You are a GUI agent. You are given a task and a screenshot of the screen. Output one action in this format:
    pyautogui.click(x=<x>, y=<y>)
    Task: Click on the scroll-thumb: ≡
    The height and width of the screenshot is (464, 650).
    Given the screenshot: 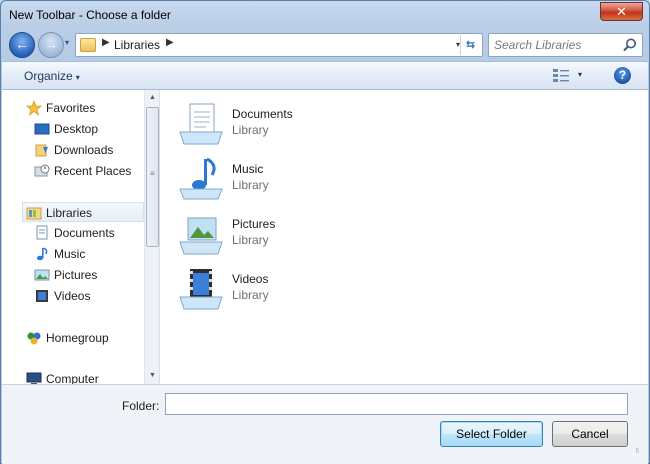 What is the action you would take?
    pyautogui.click(x=152, y=177)
    